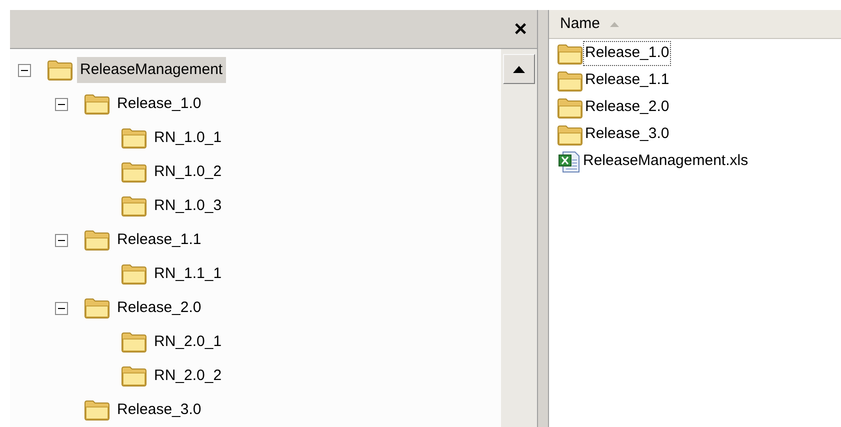 The height and width of the screenshot is (427, 841). Describe the element at coordinates (151, 70) in the screenshot. I see `tree-item: ReleaseManagement` at that location.